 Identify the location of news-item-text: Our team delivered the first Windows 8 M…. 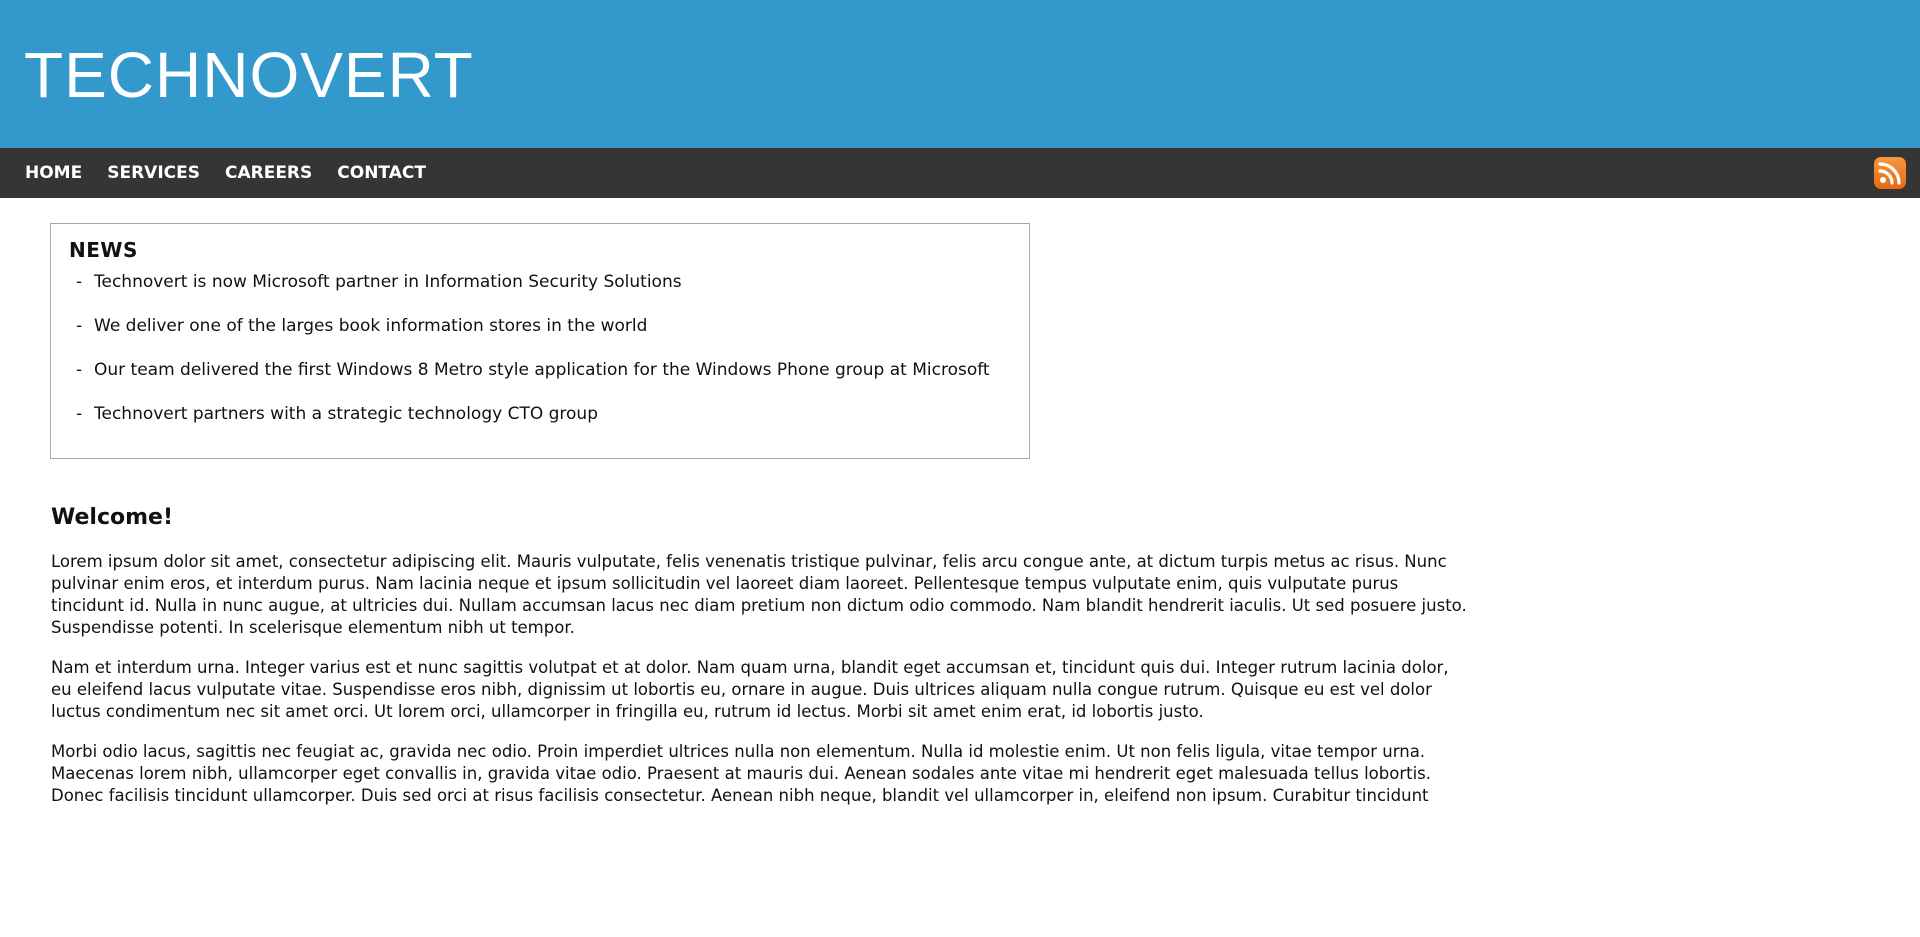
(542, 370).